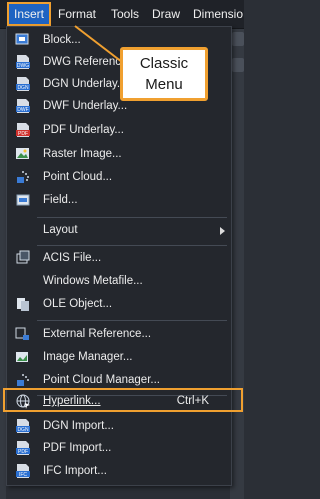 The width and height of the screenshot is (320, 499). I want to click on block-icon, so click(22, 39).